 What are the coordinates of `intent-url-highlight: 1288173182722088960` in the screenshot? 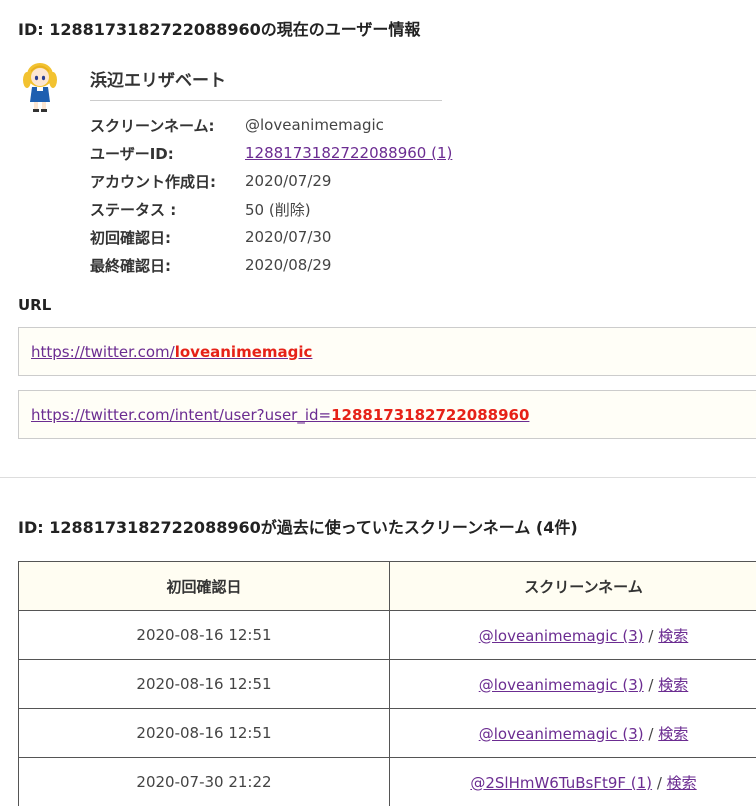 It's located at (430, 414).